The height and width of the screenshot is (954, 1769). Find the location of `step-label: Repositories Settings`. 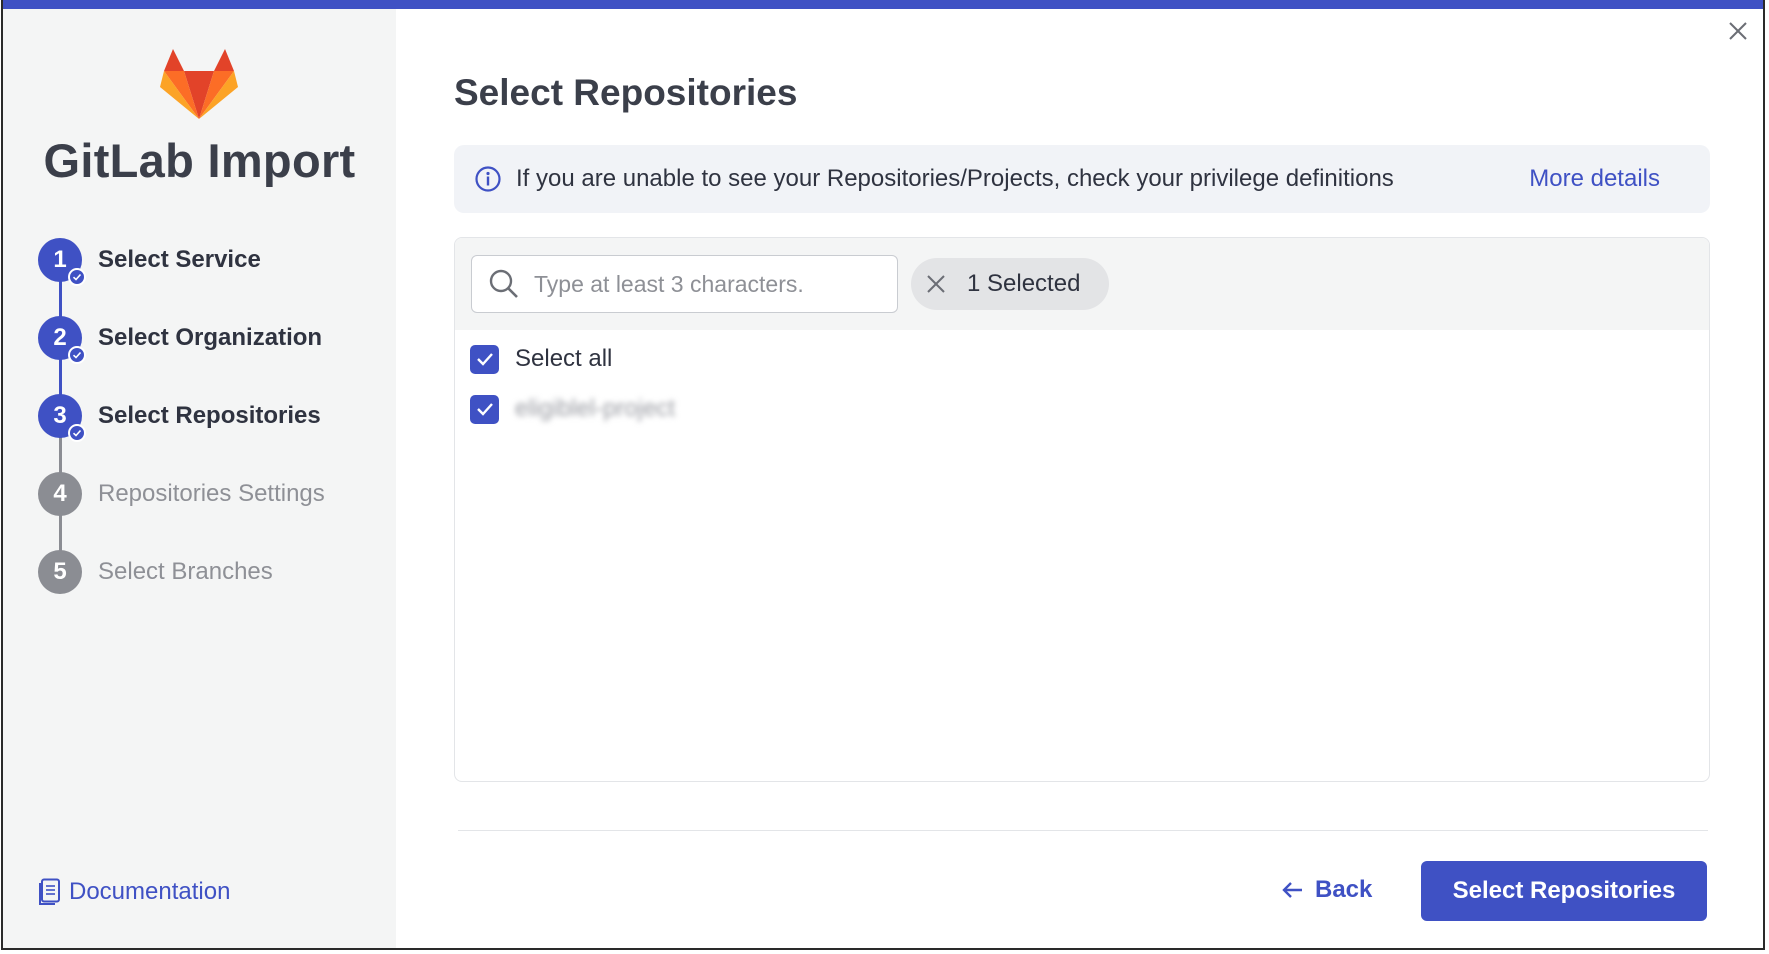

step-label: Repositories Settings is located at coordinates (211, 493).